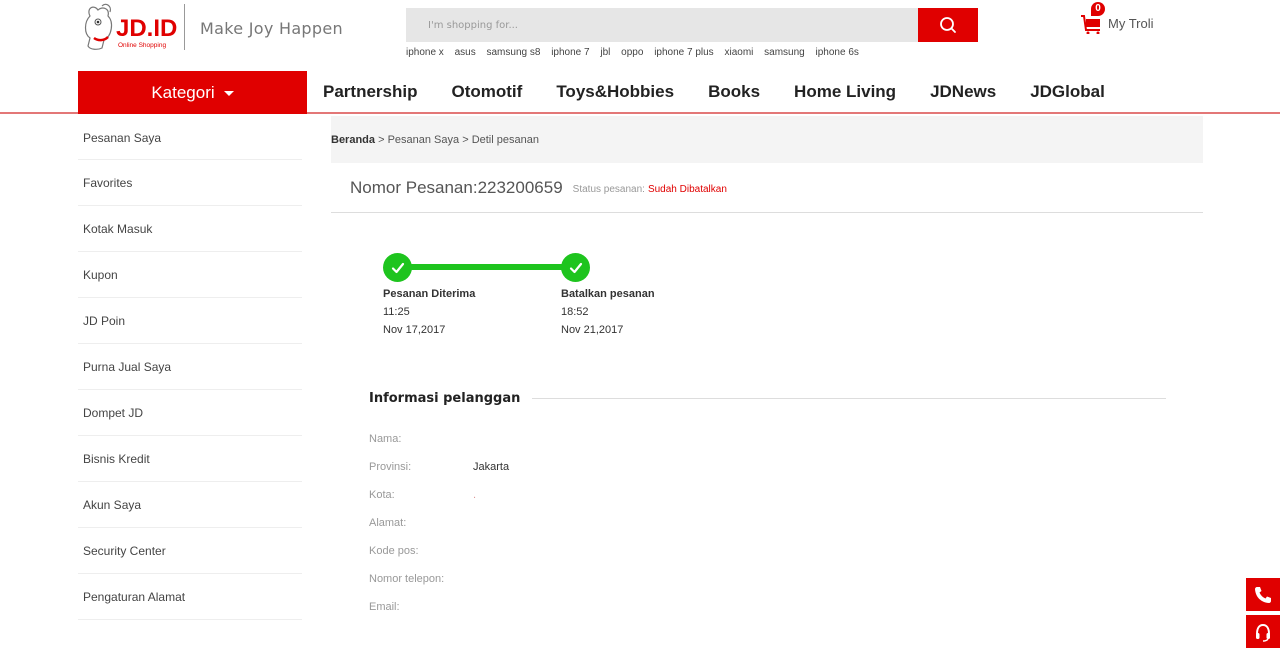 Image resolution: width=1280 pixels, height=652 pixels. I want to click on step-title: Pesanan Diterima, so click(429, 294).